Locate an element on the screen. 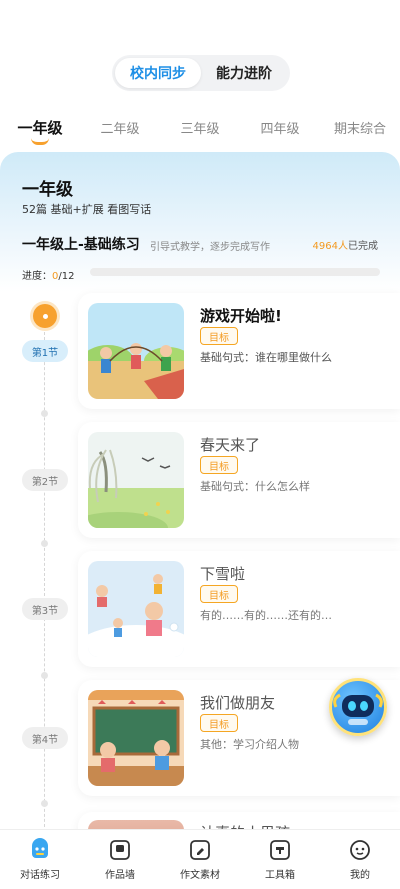 The width and height of the screenshot is (400, 889). section-title: 一年级上-基础练习 is located at coordinates (81, 245).